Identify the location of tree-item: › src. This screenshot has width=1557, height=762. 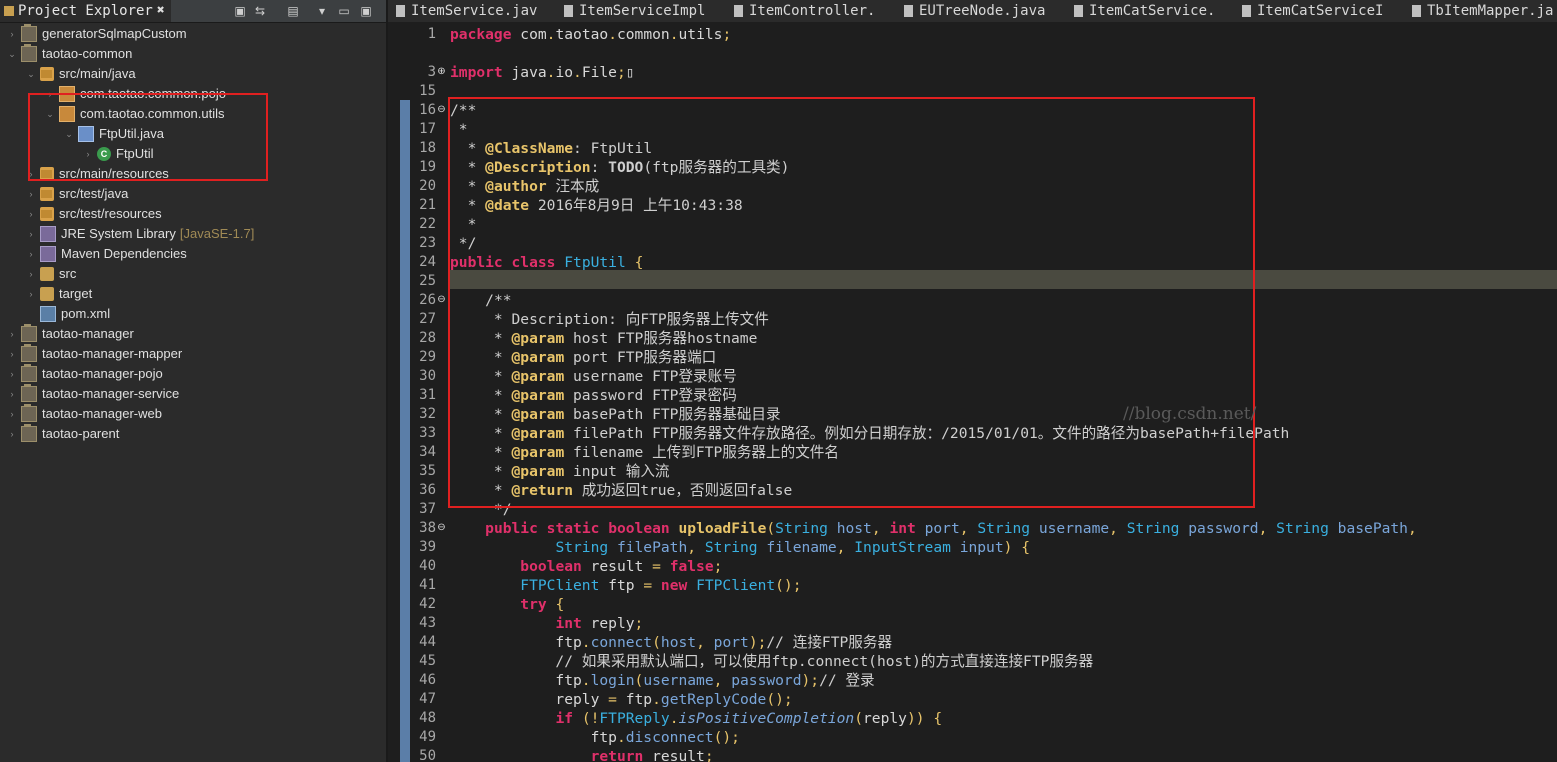
(50, 274).